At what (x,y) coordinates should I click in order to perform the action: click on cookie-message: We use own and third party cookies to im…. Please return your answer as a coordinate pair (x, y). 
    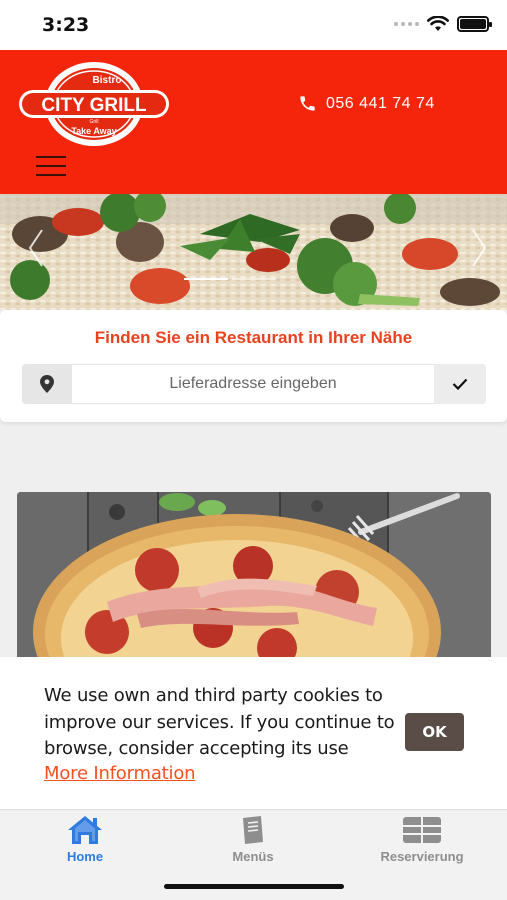
    Looking at the image, I should click on (219, 722).